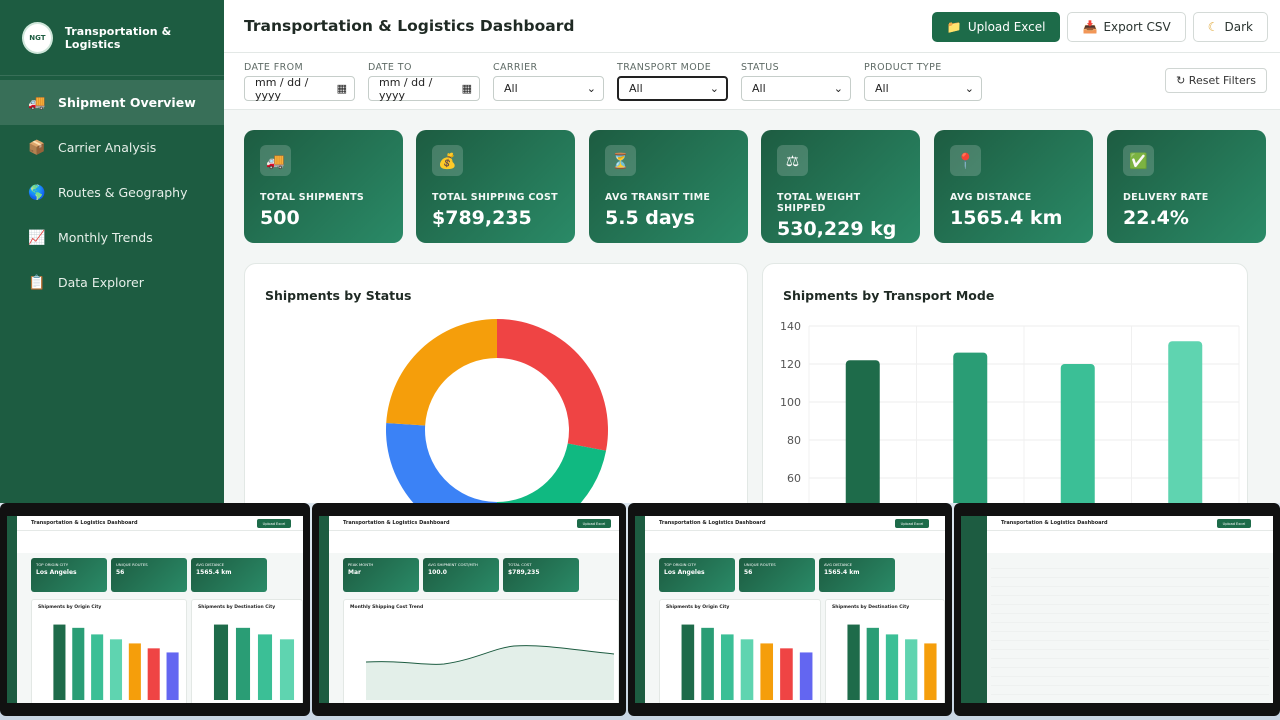 The image size is (1280, 720). What do you see at coordinates (515, 67) in the screenshot?
I see `filter-label: CARRIER` at bounding box center [515, 67].